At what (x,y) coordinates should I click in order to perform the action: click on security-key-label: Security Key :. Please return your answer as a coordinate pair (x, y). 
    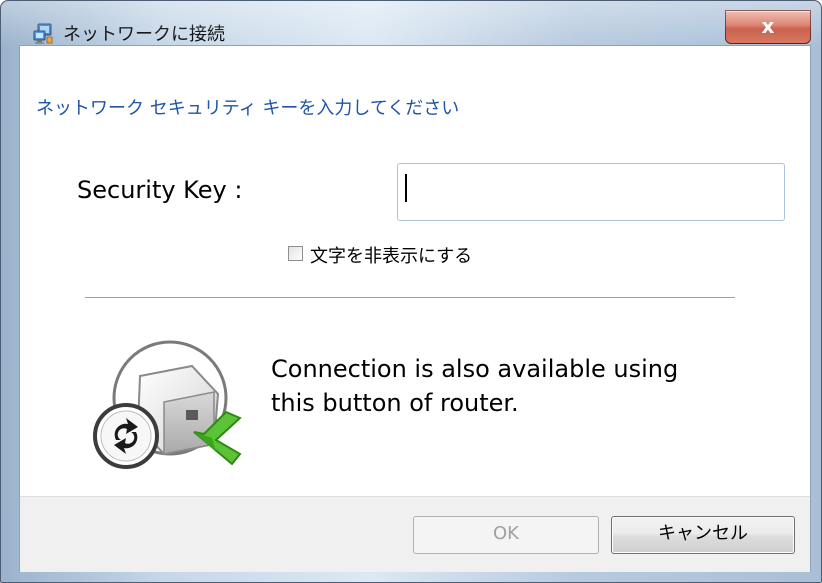
    Looking at the image, I should click on (160, 190).